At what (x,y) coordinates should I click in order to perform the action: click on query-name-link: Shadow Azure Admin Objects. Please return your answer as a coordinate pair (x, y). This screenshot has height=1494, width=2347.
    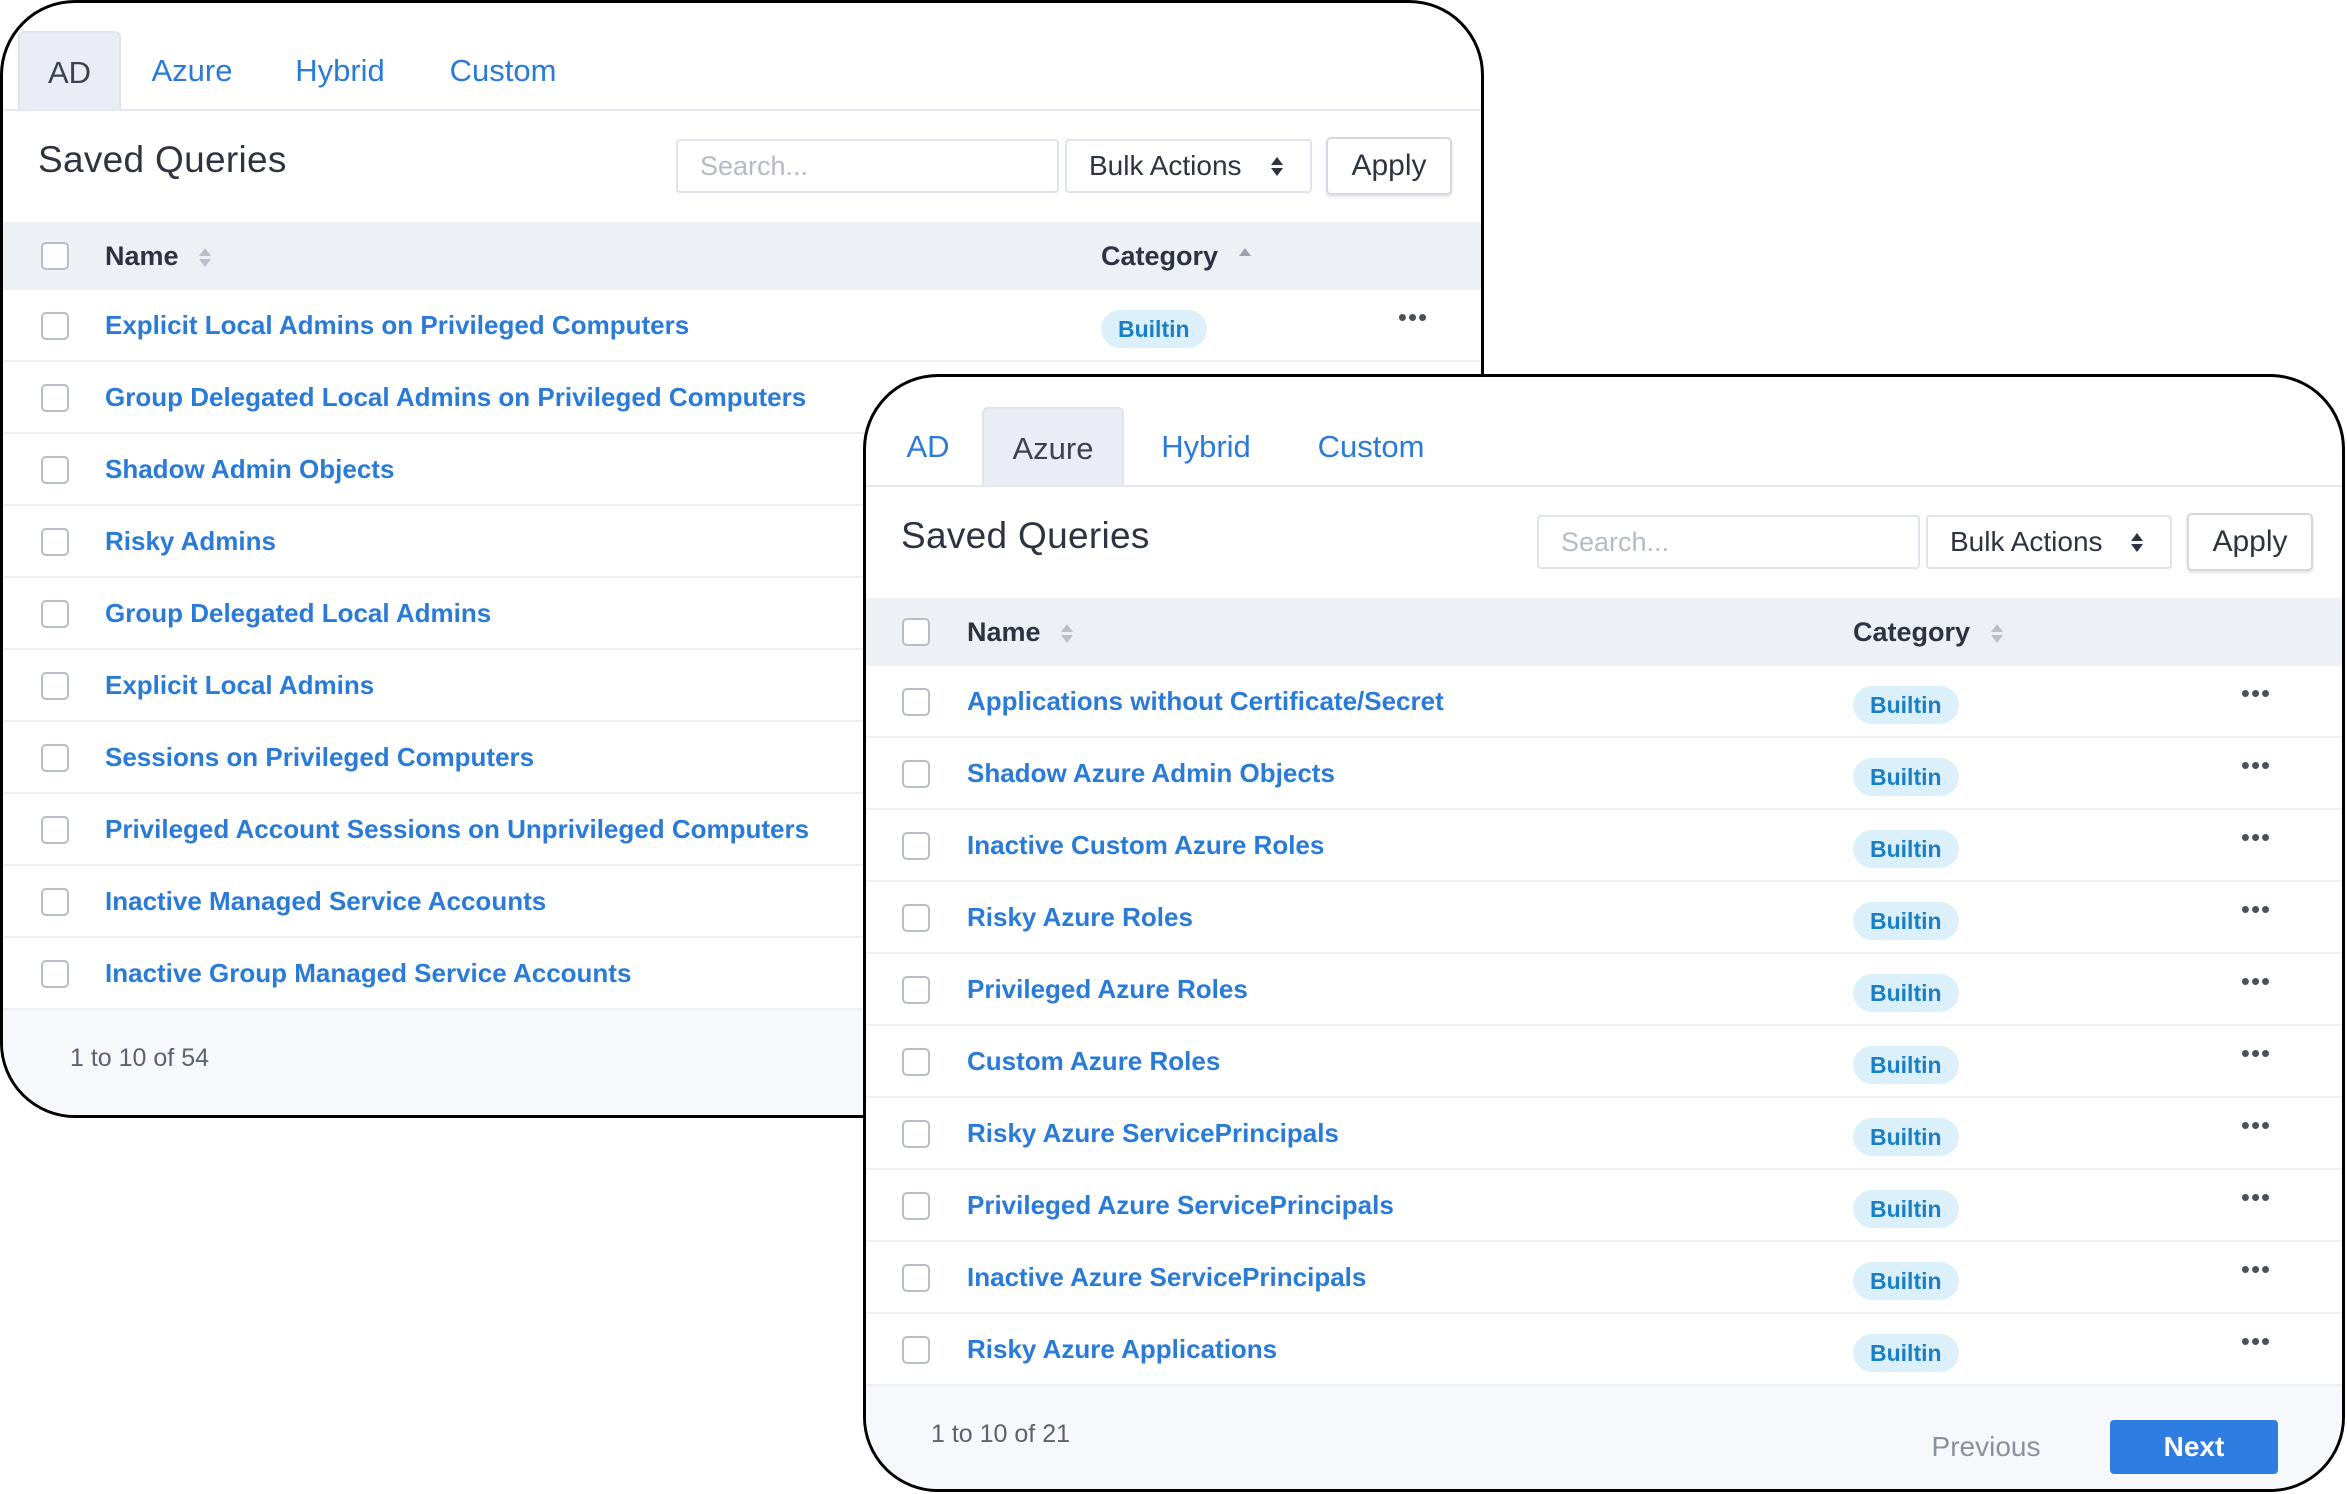
    Looking at the image, I should click on (1151, 773).